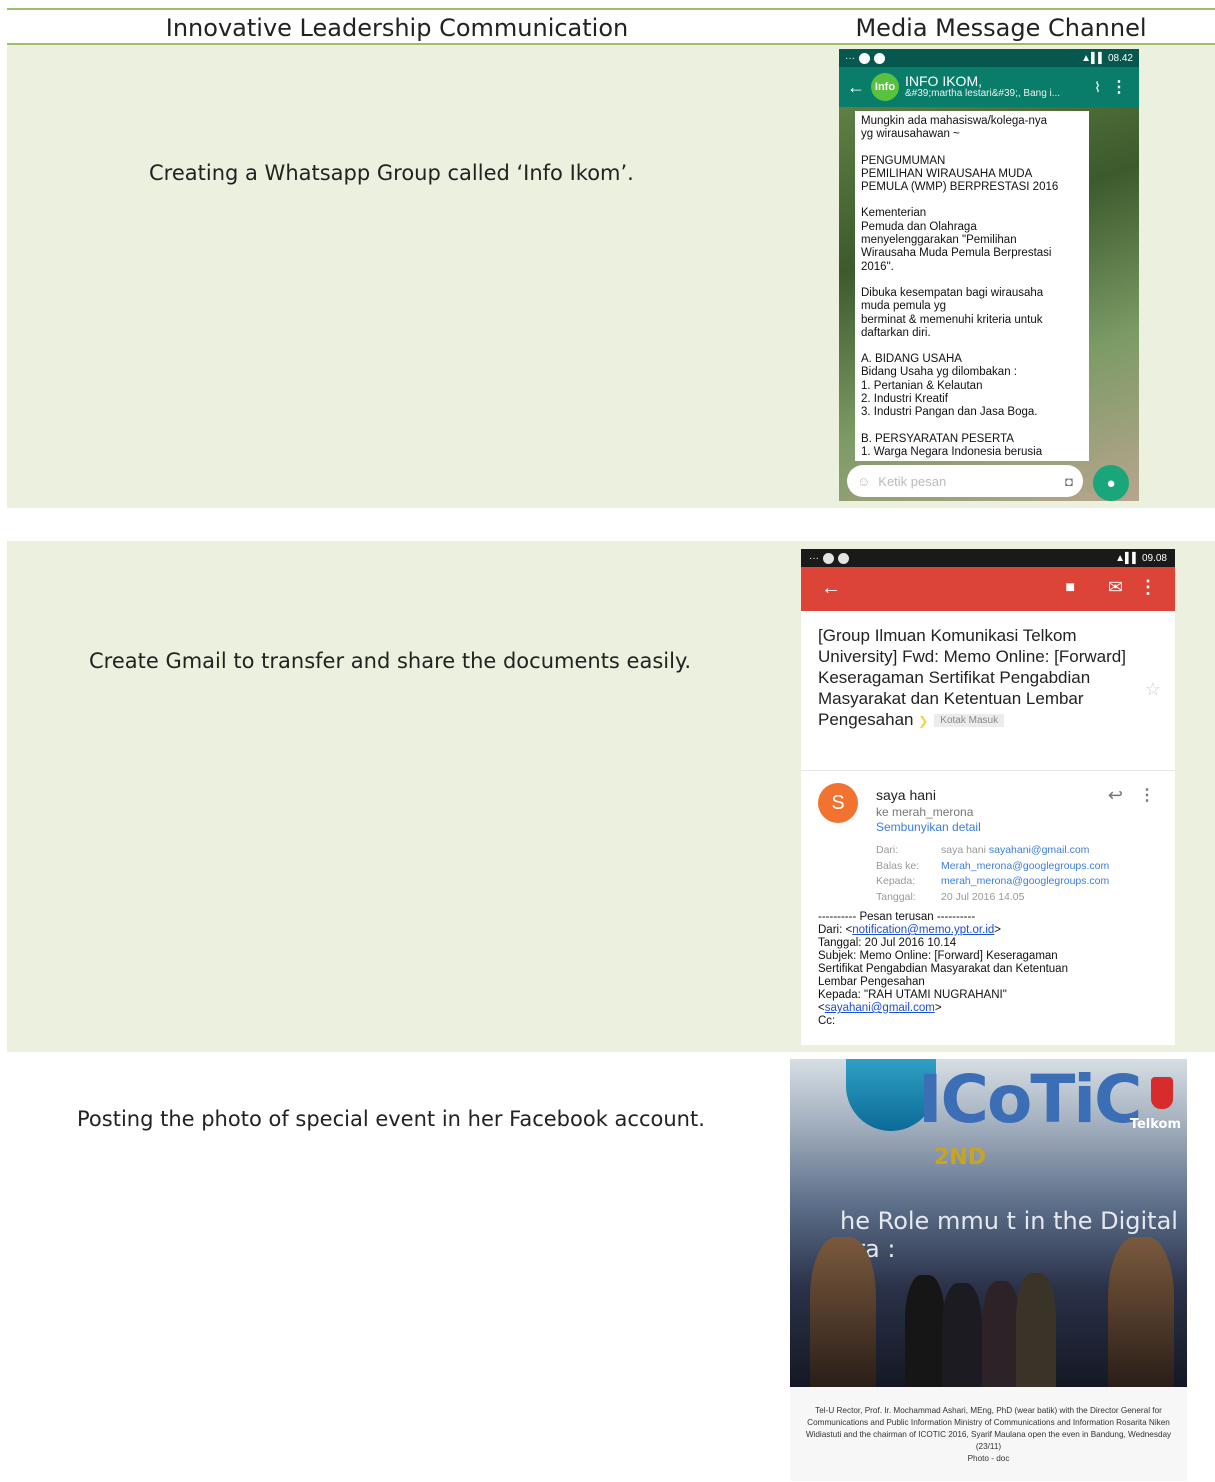 This screenshot has height=1482, width=1215. What do you see at coordinates (988, 1458) in the screenshot?
I see `photo-credit: Photo - doc` at bounding box center [988, 1458].